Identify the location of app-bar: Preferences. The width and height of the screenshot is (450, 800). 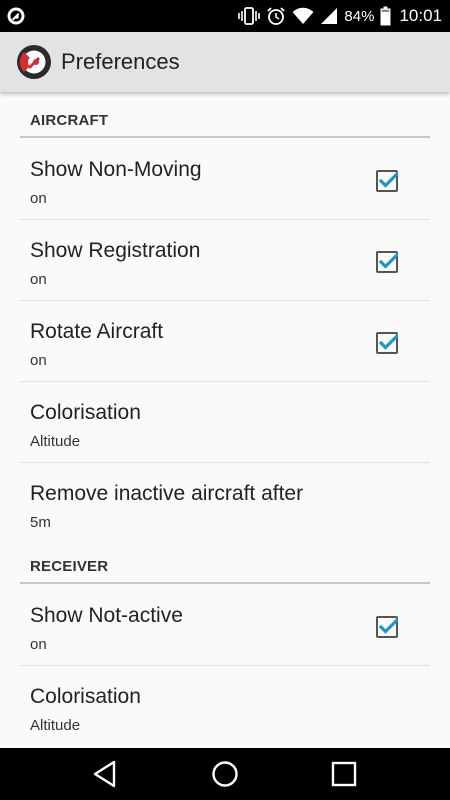
(225, 62).